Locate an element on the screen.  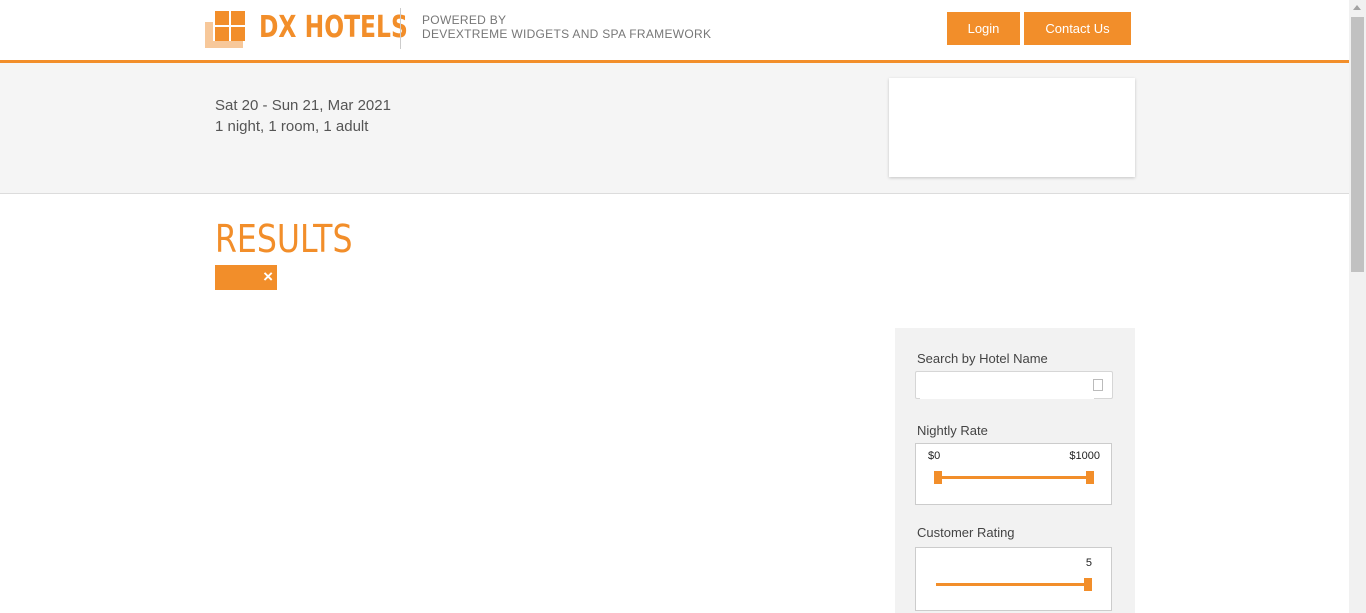
close-icon: × is located at coordinates (268, 277).